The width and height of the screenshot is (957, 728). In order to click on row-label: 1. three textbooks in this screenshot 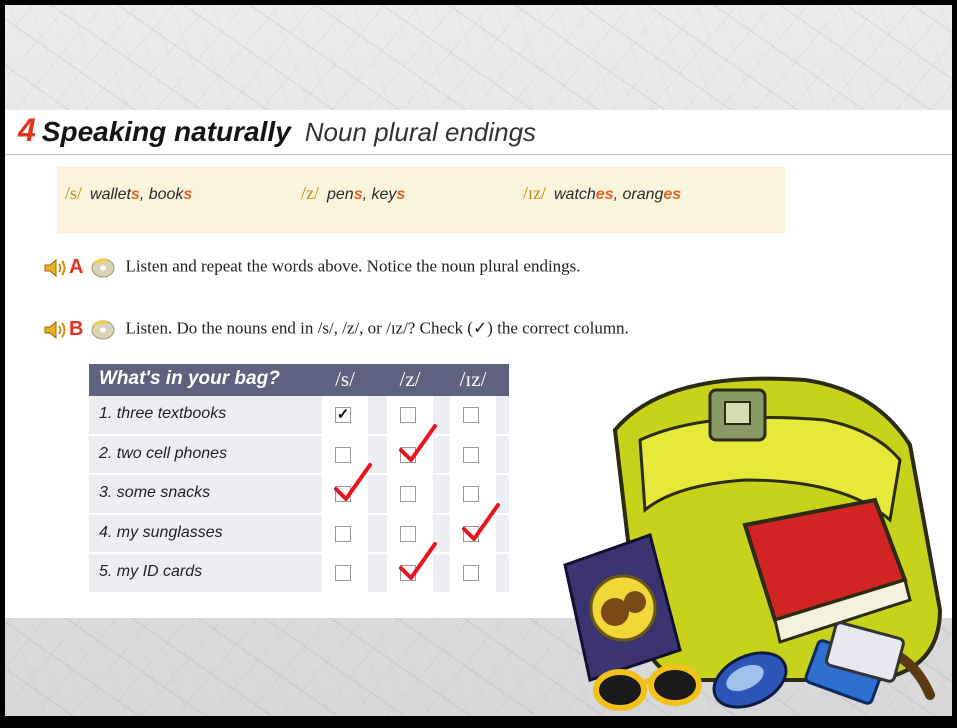, I will do `click(163, 413)`.